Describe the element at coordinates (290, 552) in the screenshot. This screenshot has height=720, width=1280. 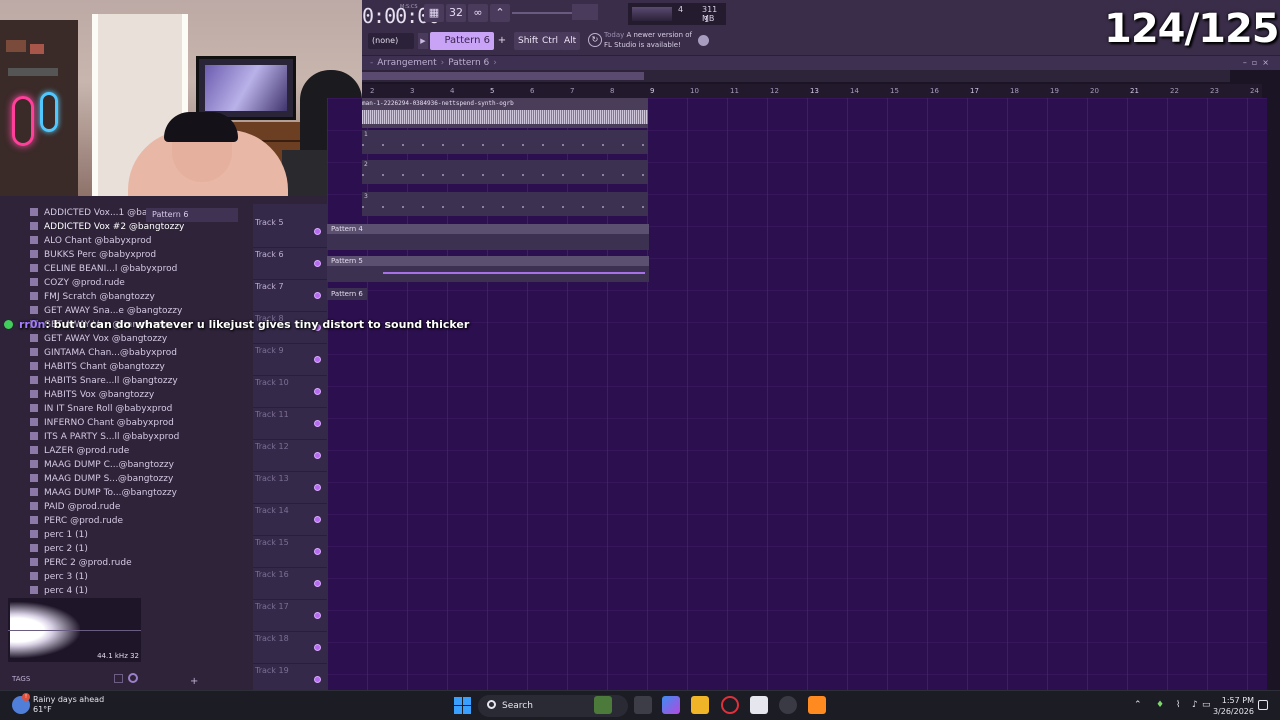
I see `track-header: Track 15` at that location.